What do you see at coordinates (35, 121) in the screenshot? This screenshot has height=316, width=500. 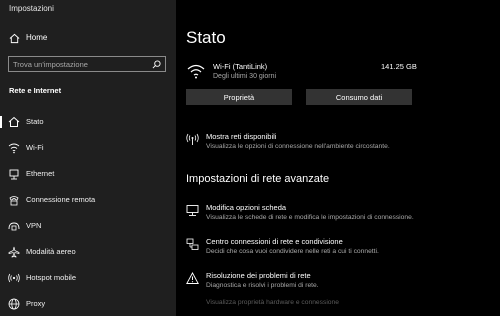 I see `sidebar-item-label: Stato` at bounding box center [35, 121].